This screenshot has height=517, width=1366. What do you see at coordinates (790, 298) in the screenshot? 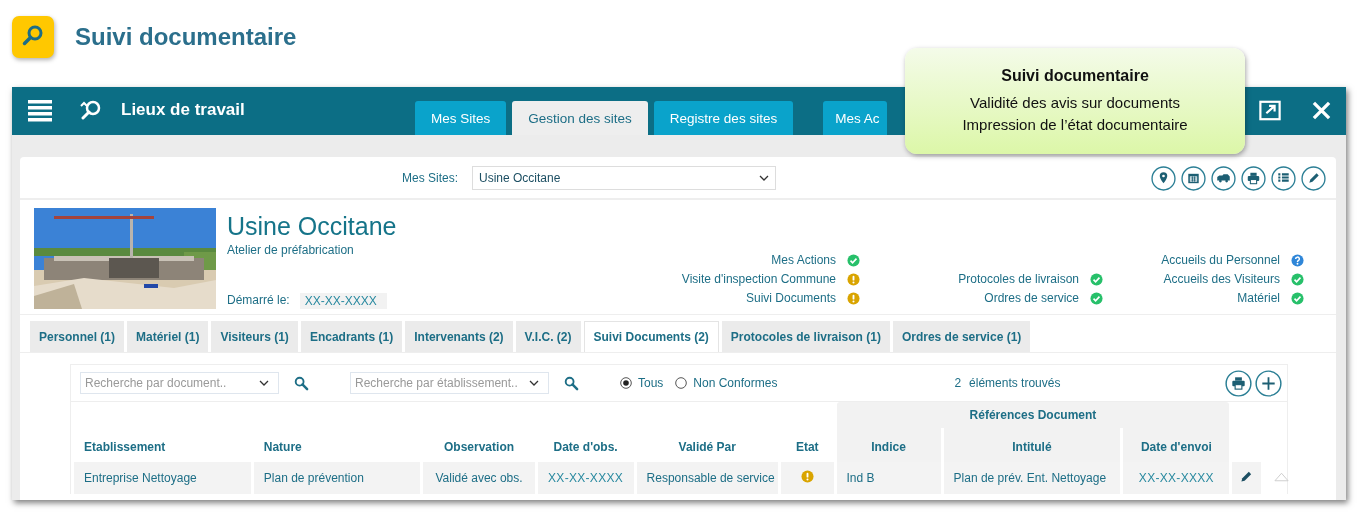
I see `status-label: Suivi Documents` at bounding box center [790, 298].